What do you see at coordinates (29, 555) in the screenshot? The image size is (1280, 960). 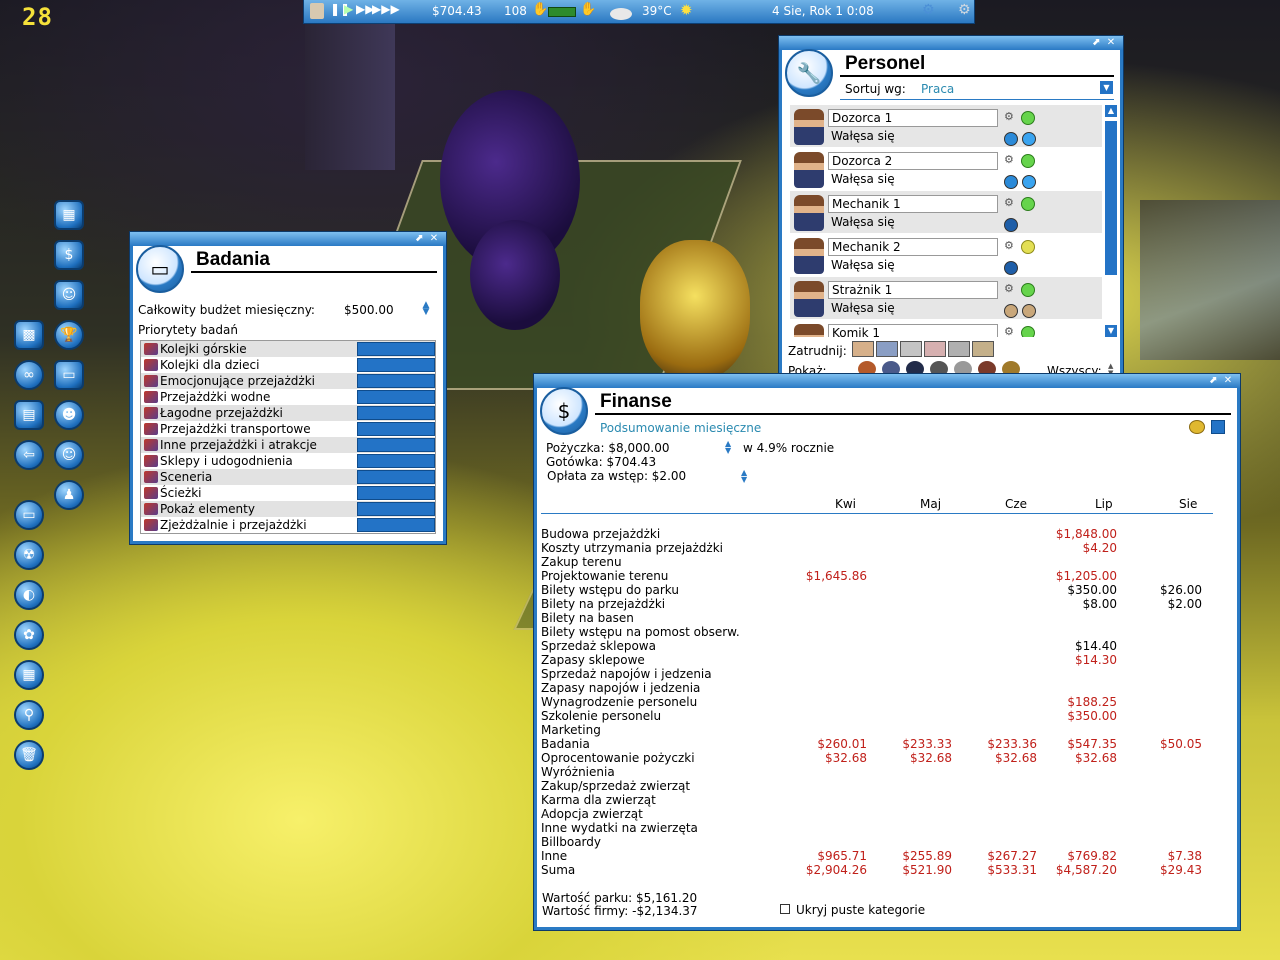 I see `rides-button: ☢` at bounding box center [29, 555].